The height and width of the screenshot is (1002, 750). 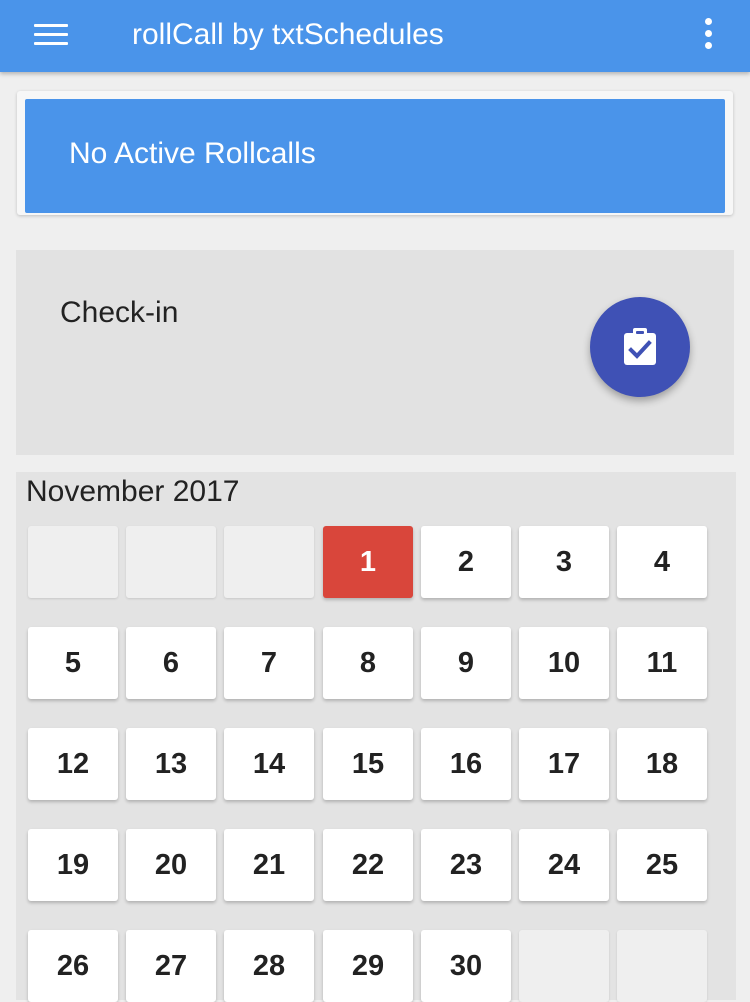 I want to click on checkin-fab-button, so click(x=640, y=347).